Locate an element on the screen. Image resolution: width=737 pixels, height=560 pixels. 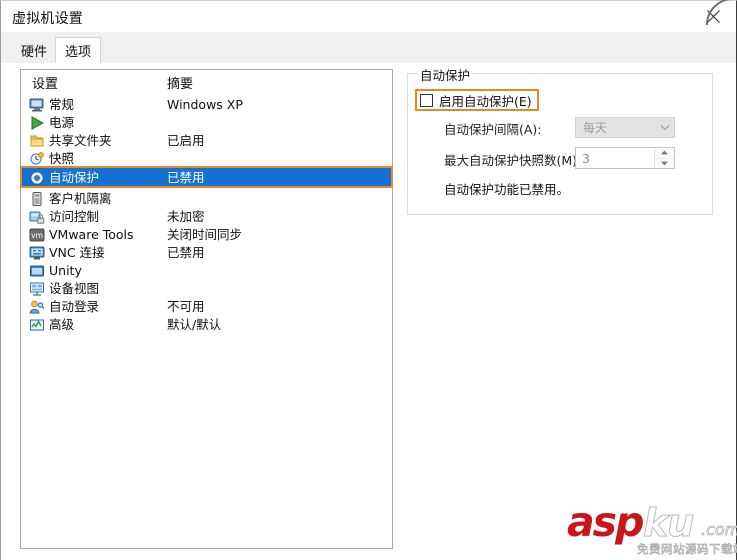
autoprotect-max-snapshots-value: 3 is located at coordinates (615, 158).